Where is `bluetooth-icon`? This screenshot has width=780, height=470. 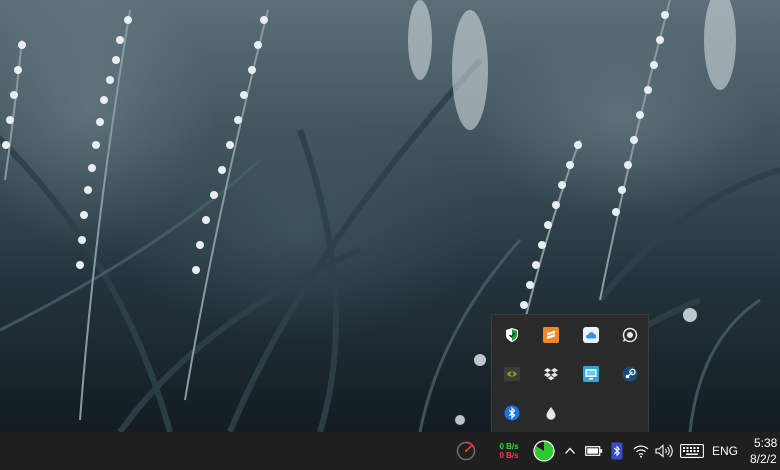
bluetooth-icon is located at coordinates (512, 412).